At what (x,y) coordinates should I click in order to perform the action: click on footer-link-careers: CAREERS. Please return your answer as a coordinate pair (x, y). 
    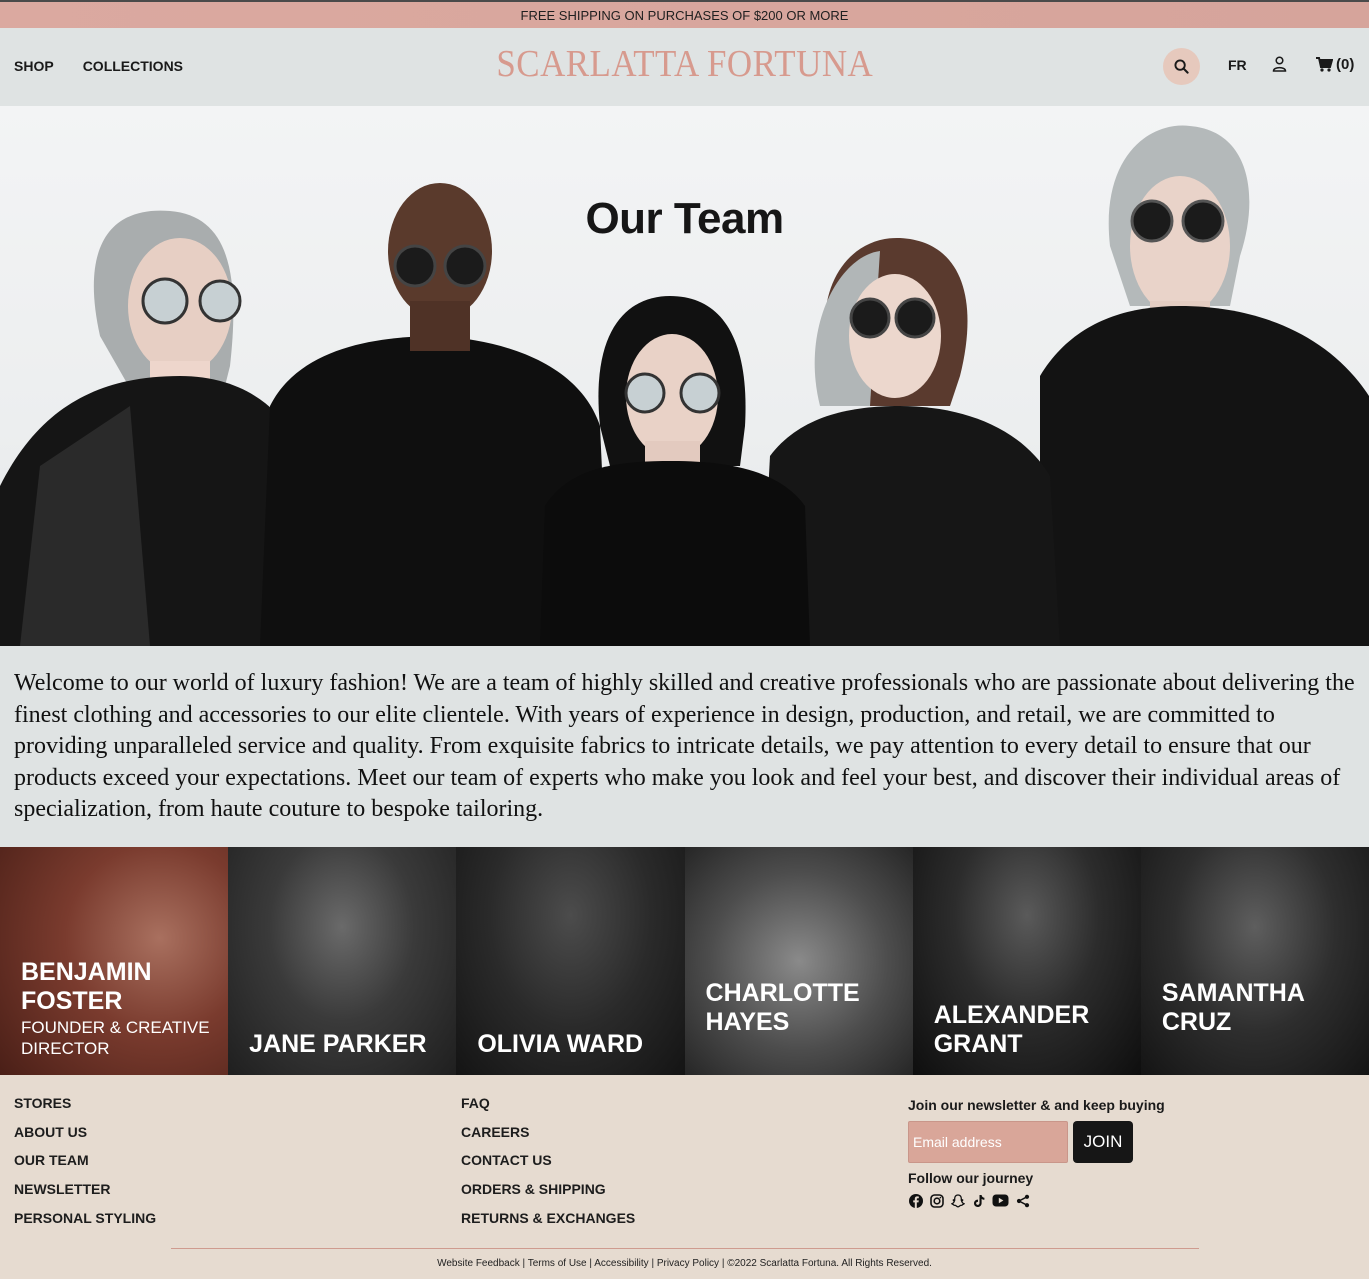
    Looking at the image, I should click on (548, 1132).